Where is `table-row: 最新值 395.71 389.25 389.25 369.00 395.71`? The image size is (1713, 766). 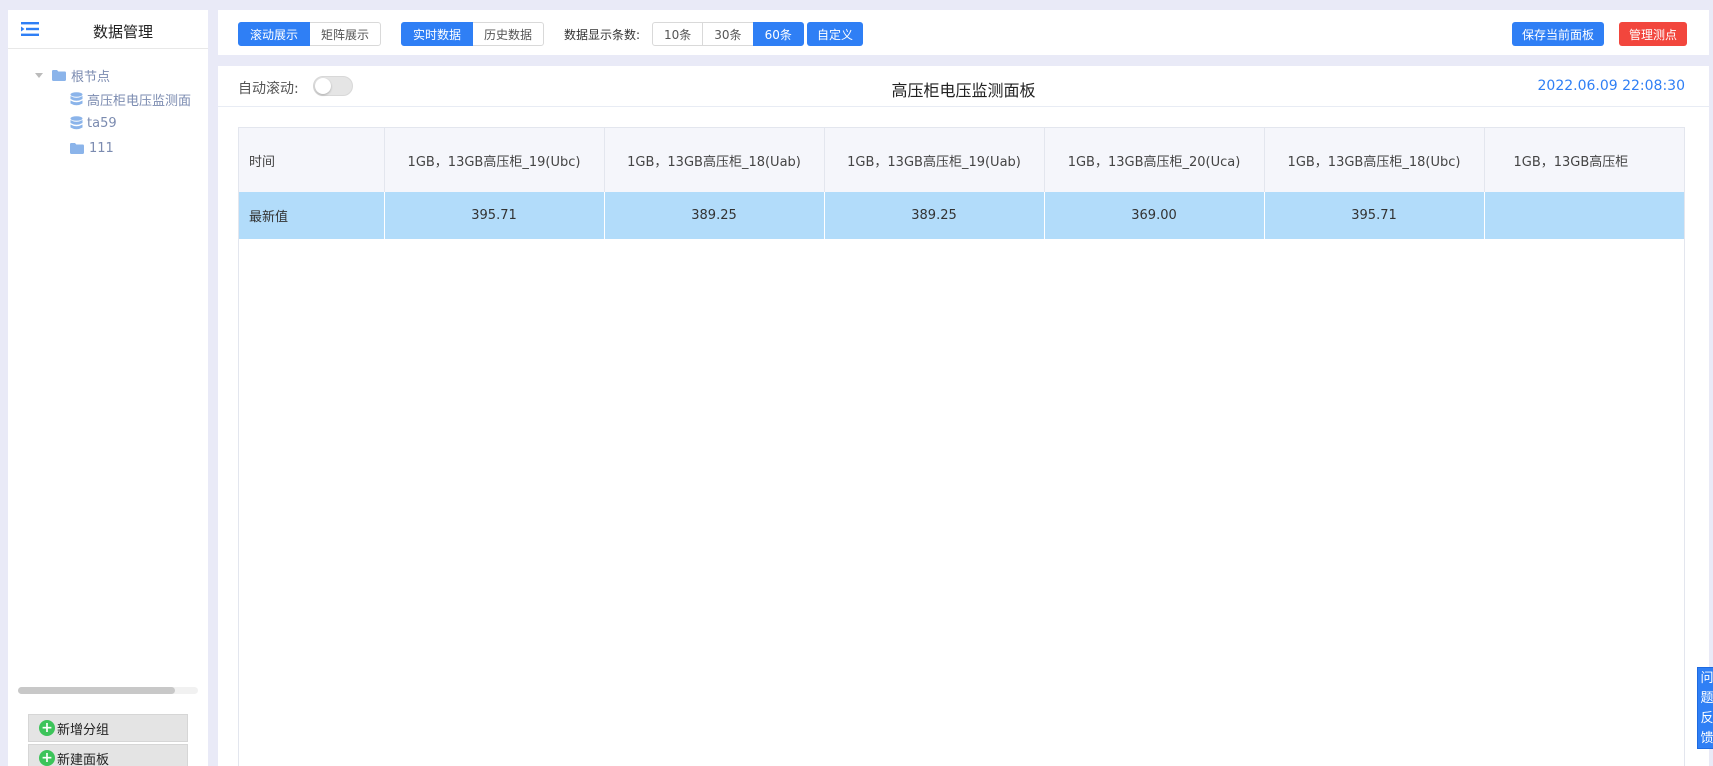
table-row: 最新值 395.71 389.25 389.25 369.00 395.71 is located at coordinates (961, 215).